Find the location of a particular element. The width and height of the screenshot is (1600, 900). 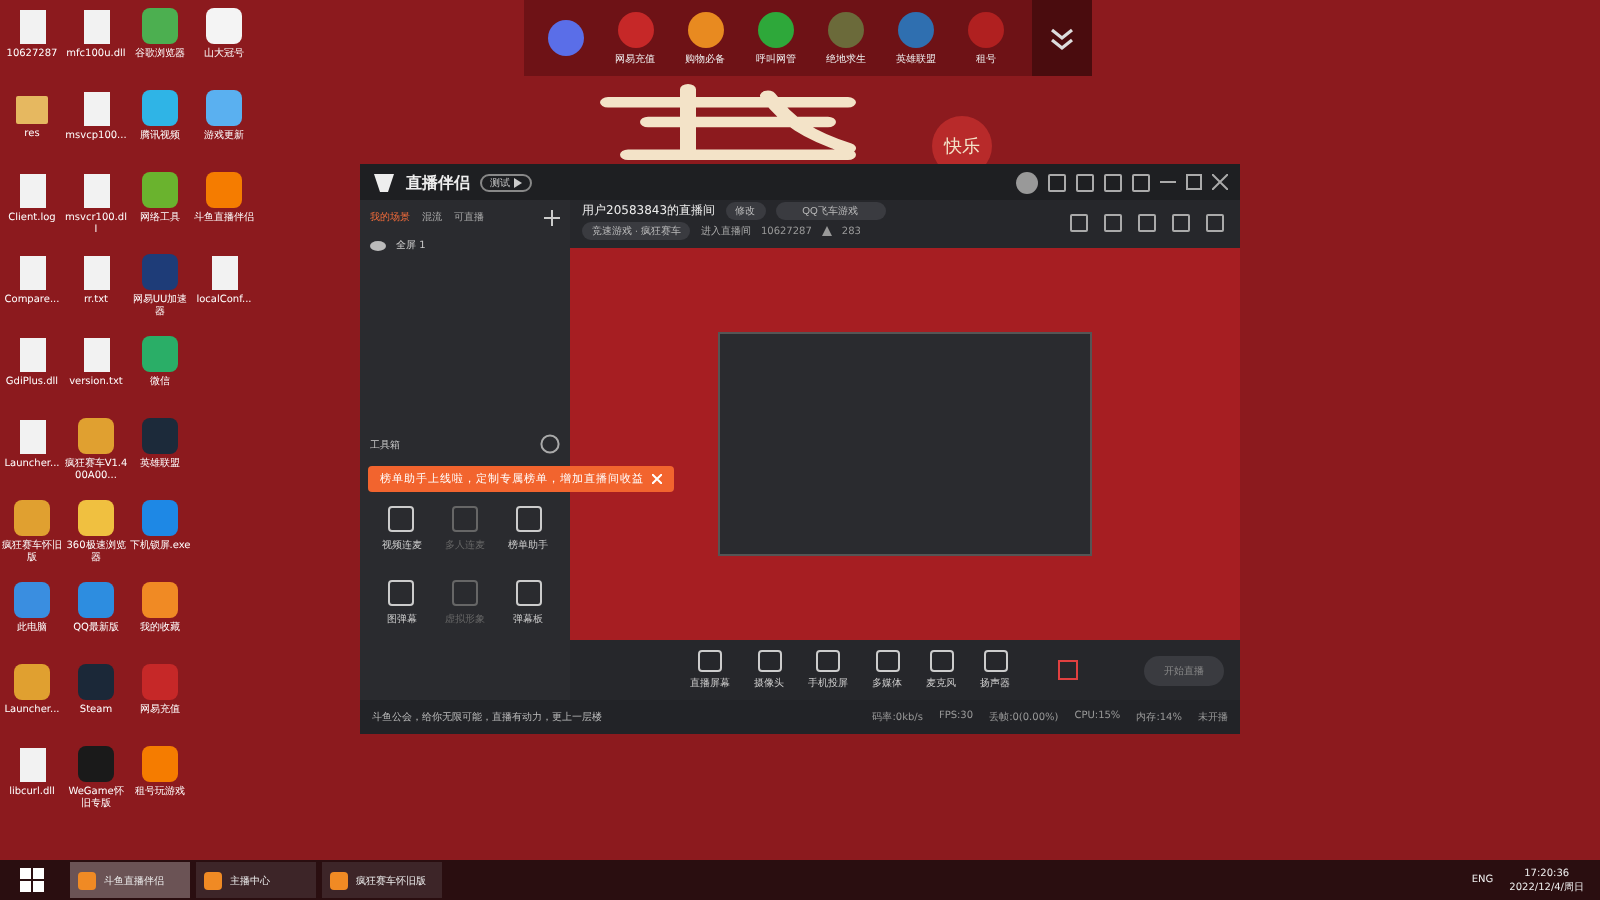

maximize-icon is located at coordinates (1194, 182).